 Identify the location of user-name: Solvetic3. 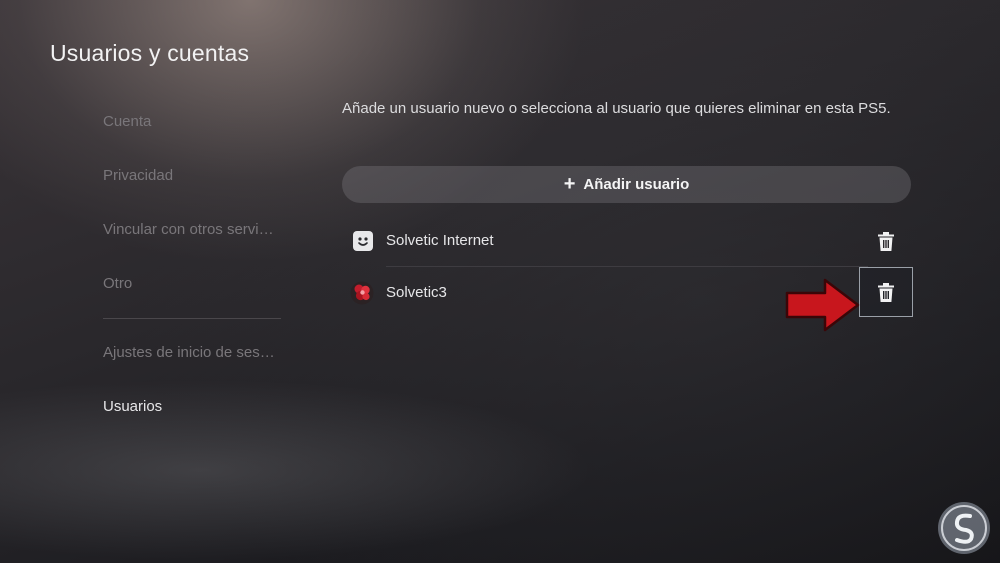
(416, 292).